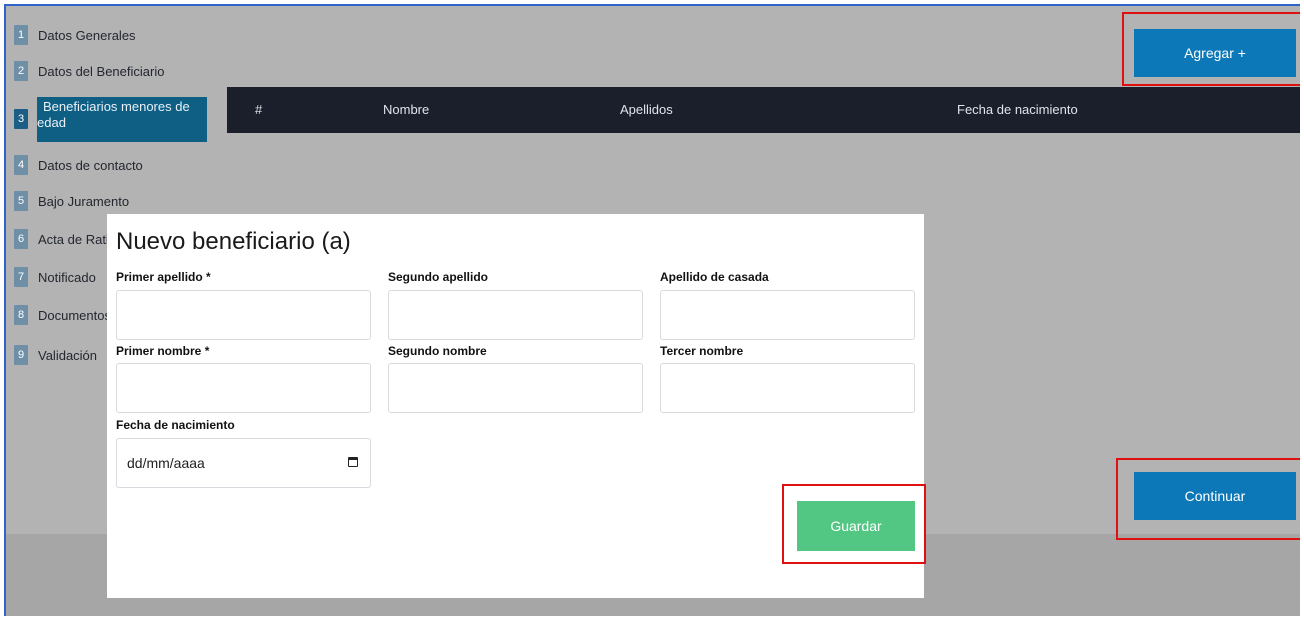  What do you see at coordinates (1208, 499) in the screenshot?
I see `highlight-continue` at bounding box center [1208, 499].